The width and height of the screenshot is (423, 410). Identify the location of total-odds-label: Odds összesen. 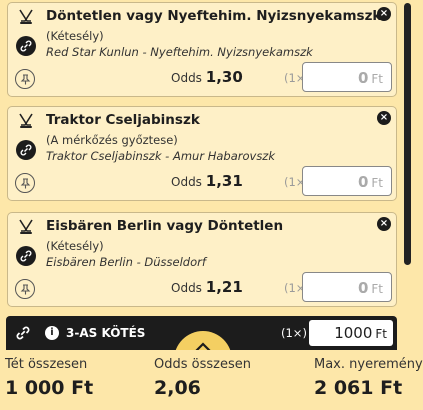
(202, 364).